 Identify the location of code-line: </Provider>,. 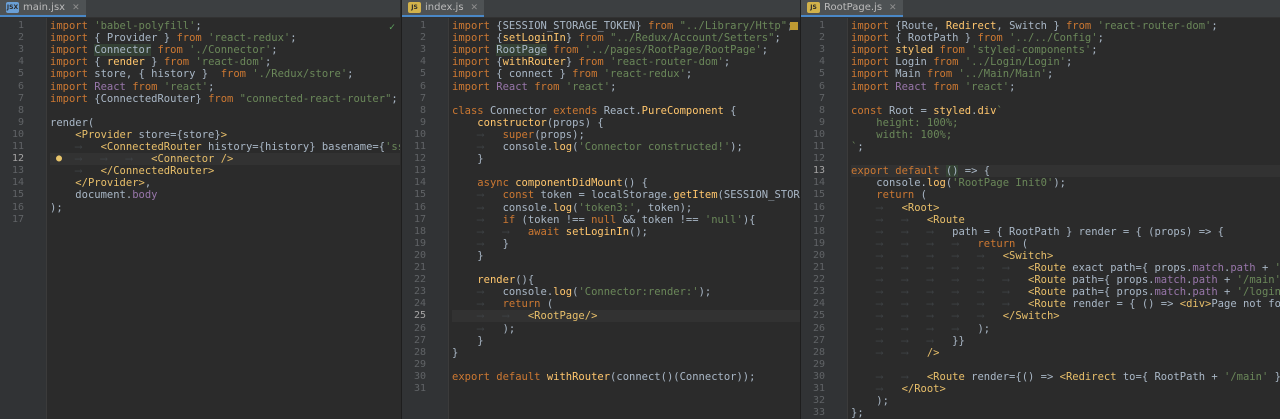
(100, 183).